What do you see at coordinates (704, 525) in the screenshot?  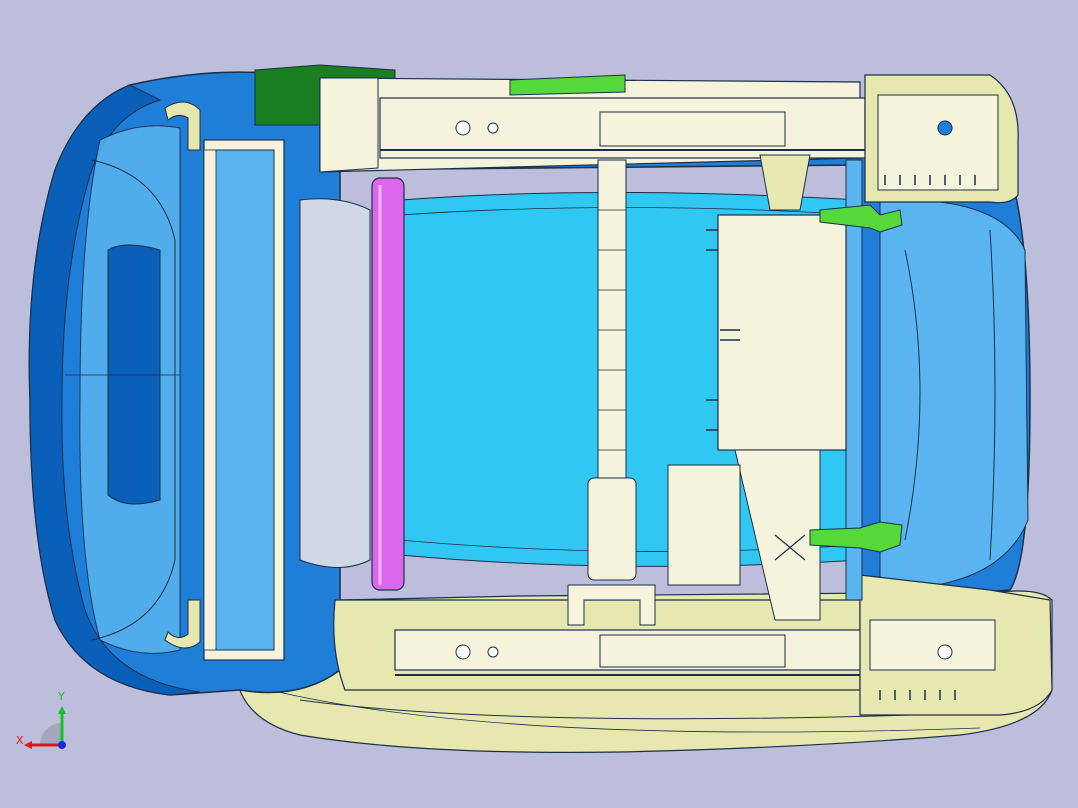 I see `block-spacer` at bounding box center [704, 525].